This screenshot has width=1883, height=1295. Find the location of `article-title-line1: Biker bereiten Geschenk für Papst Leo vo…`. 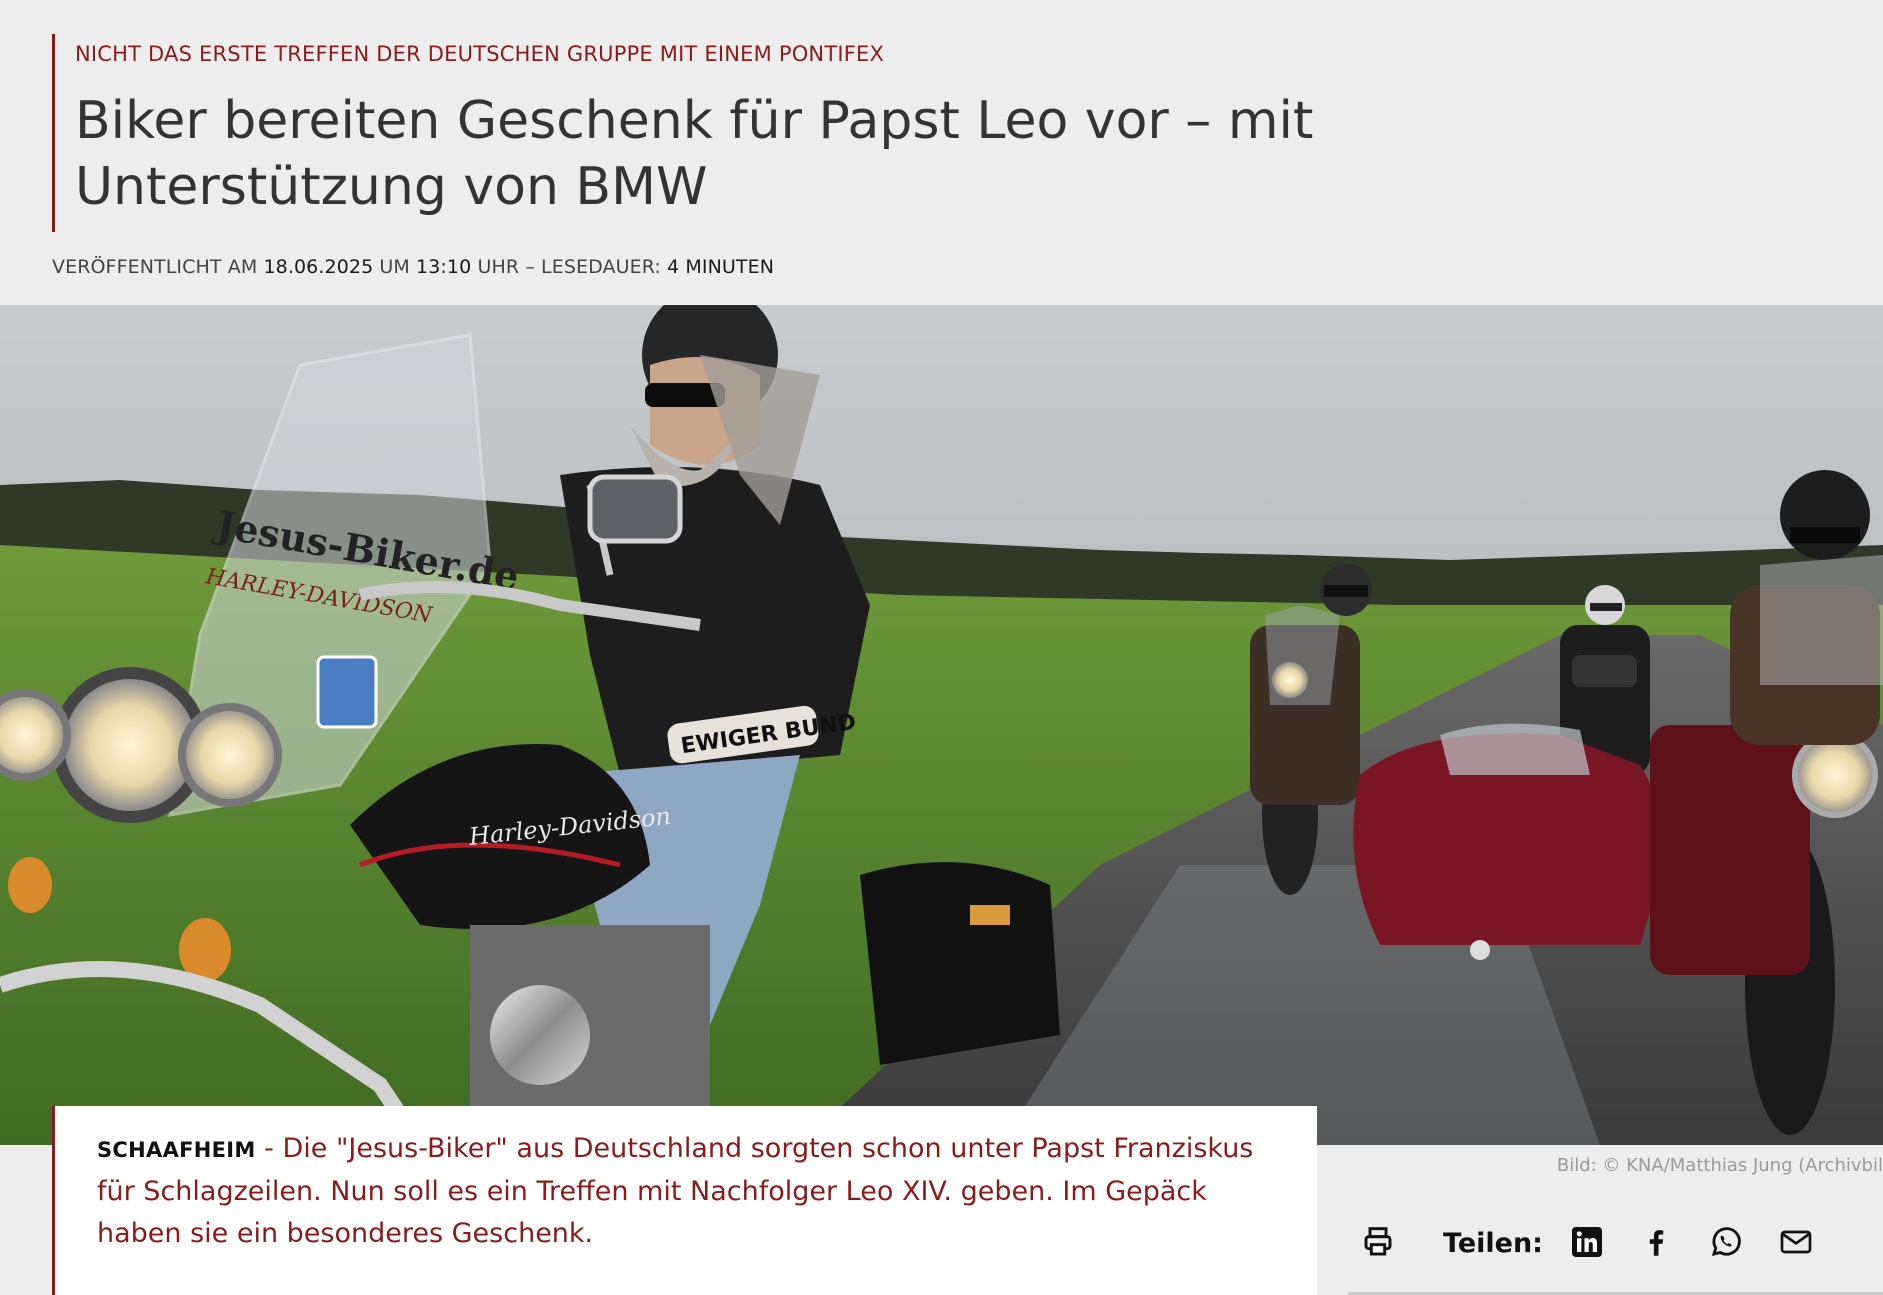

article-title-line1: Biker bereiten Geschenk für Papst Leo vo… is located at coordinates (694, 121).